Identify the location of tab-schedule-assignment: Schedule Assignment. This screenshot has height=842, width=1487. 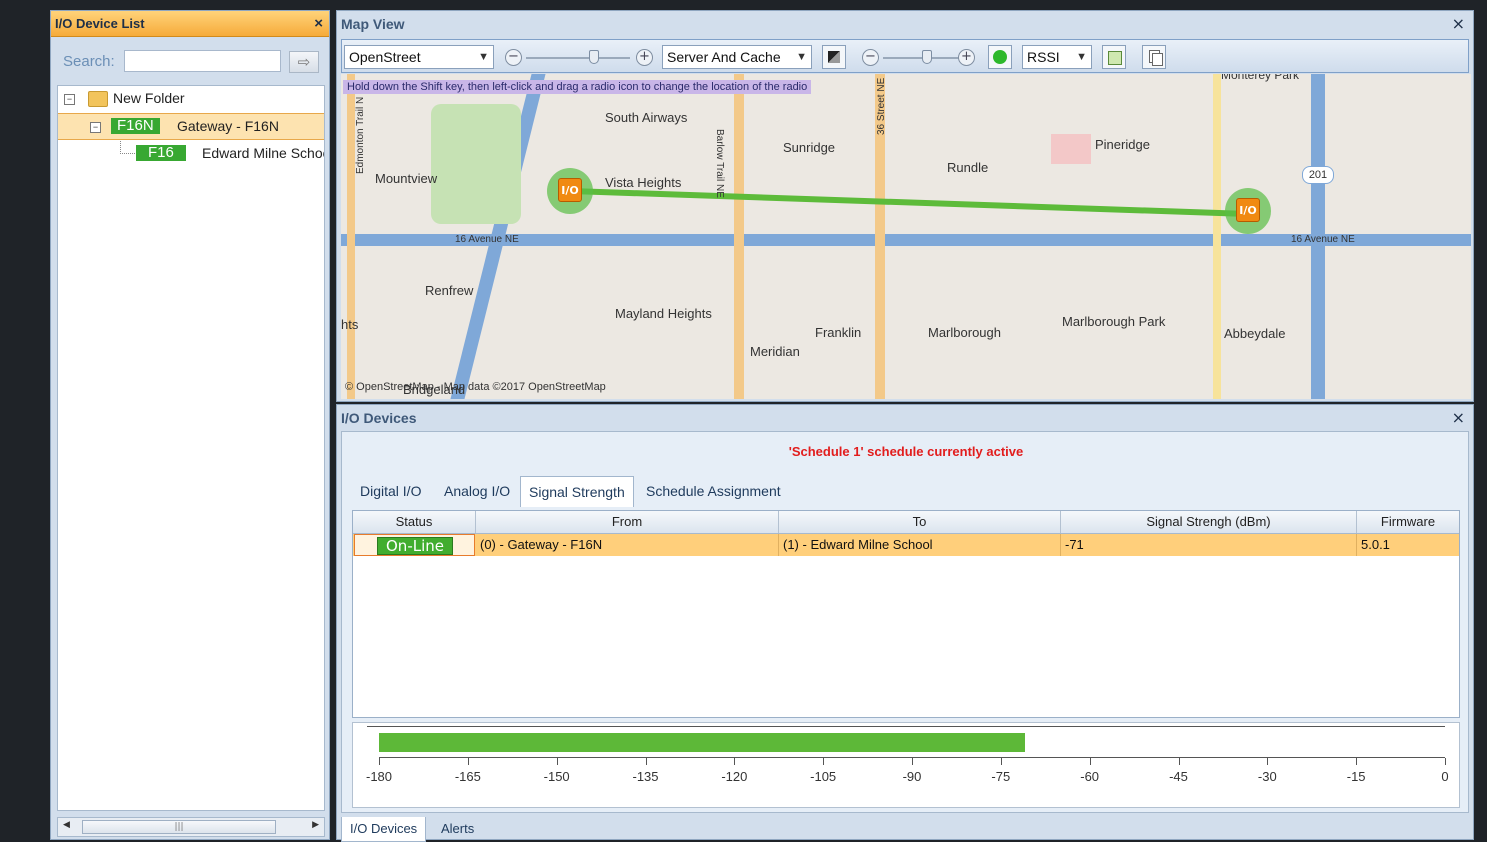
(713, 491).